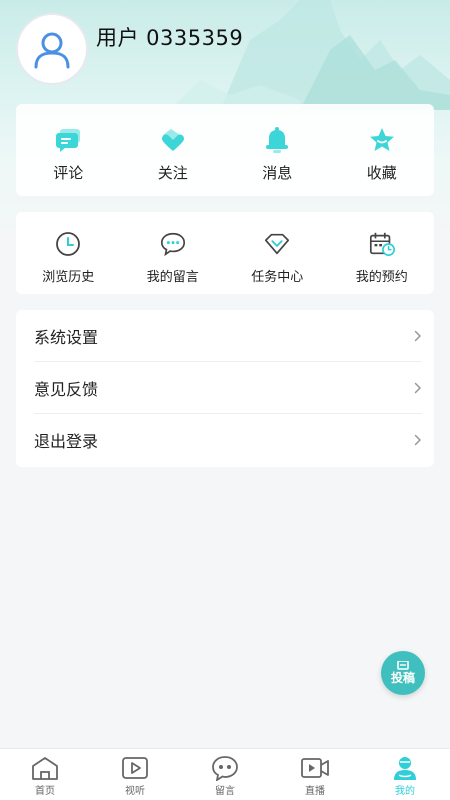 The height and width of the screenshot is (800, 450). What do you see at coordinates (228, 388) in the screenshot?
I see `feedback-item: 意见反馈` at bounding box center [228, 388].